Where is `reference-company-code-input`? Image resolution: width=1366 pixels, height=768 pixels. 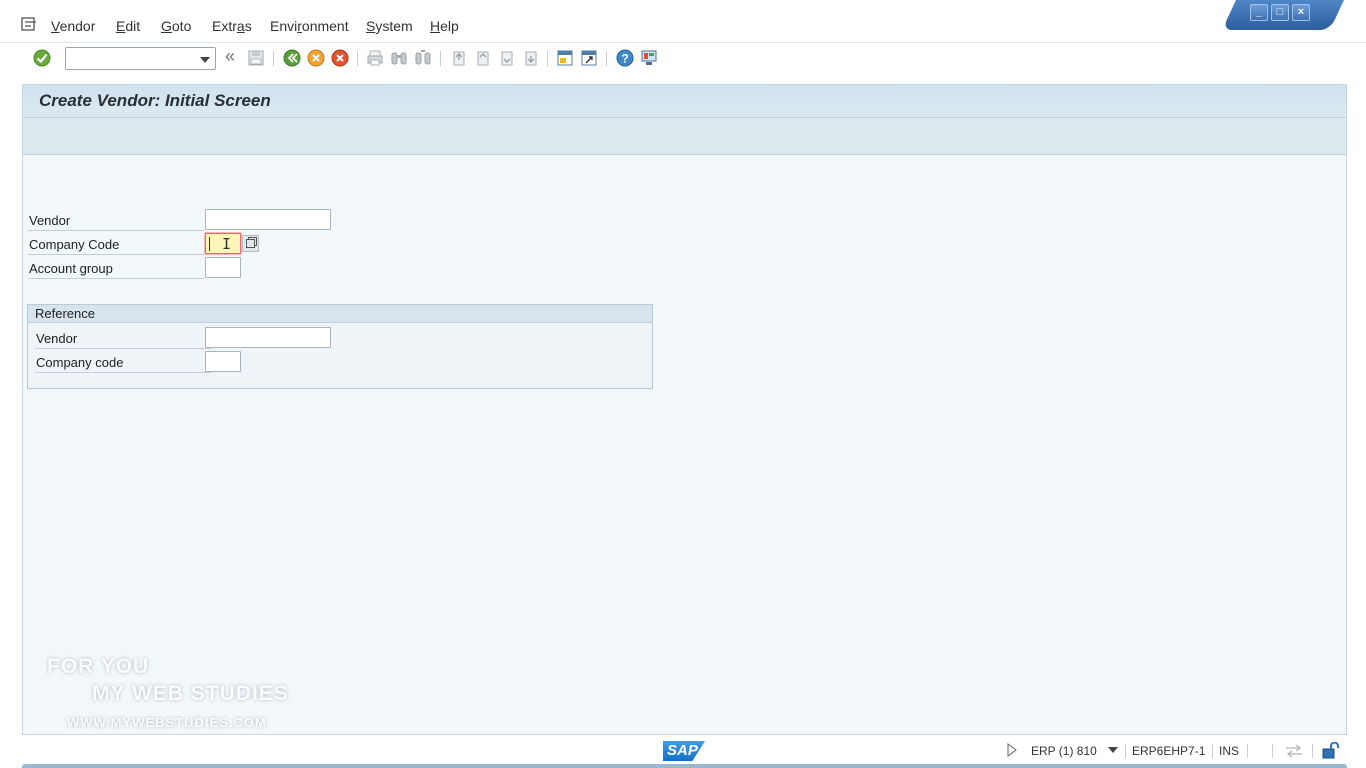 reference-company-code-input is located at coordinates (223, 361).